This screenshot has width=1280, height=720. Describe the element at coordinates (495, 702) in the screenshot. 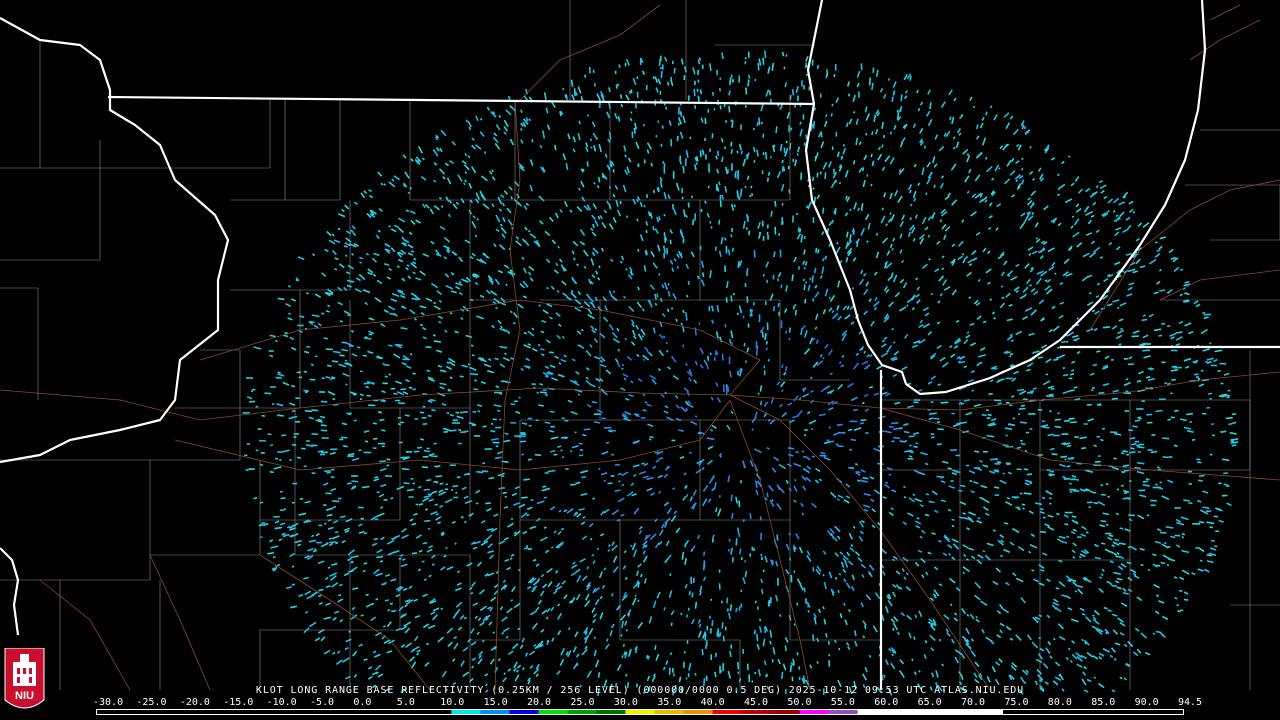

I see `scale-label: 15.0` at that location.